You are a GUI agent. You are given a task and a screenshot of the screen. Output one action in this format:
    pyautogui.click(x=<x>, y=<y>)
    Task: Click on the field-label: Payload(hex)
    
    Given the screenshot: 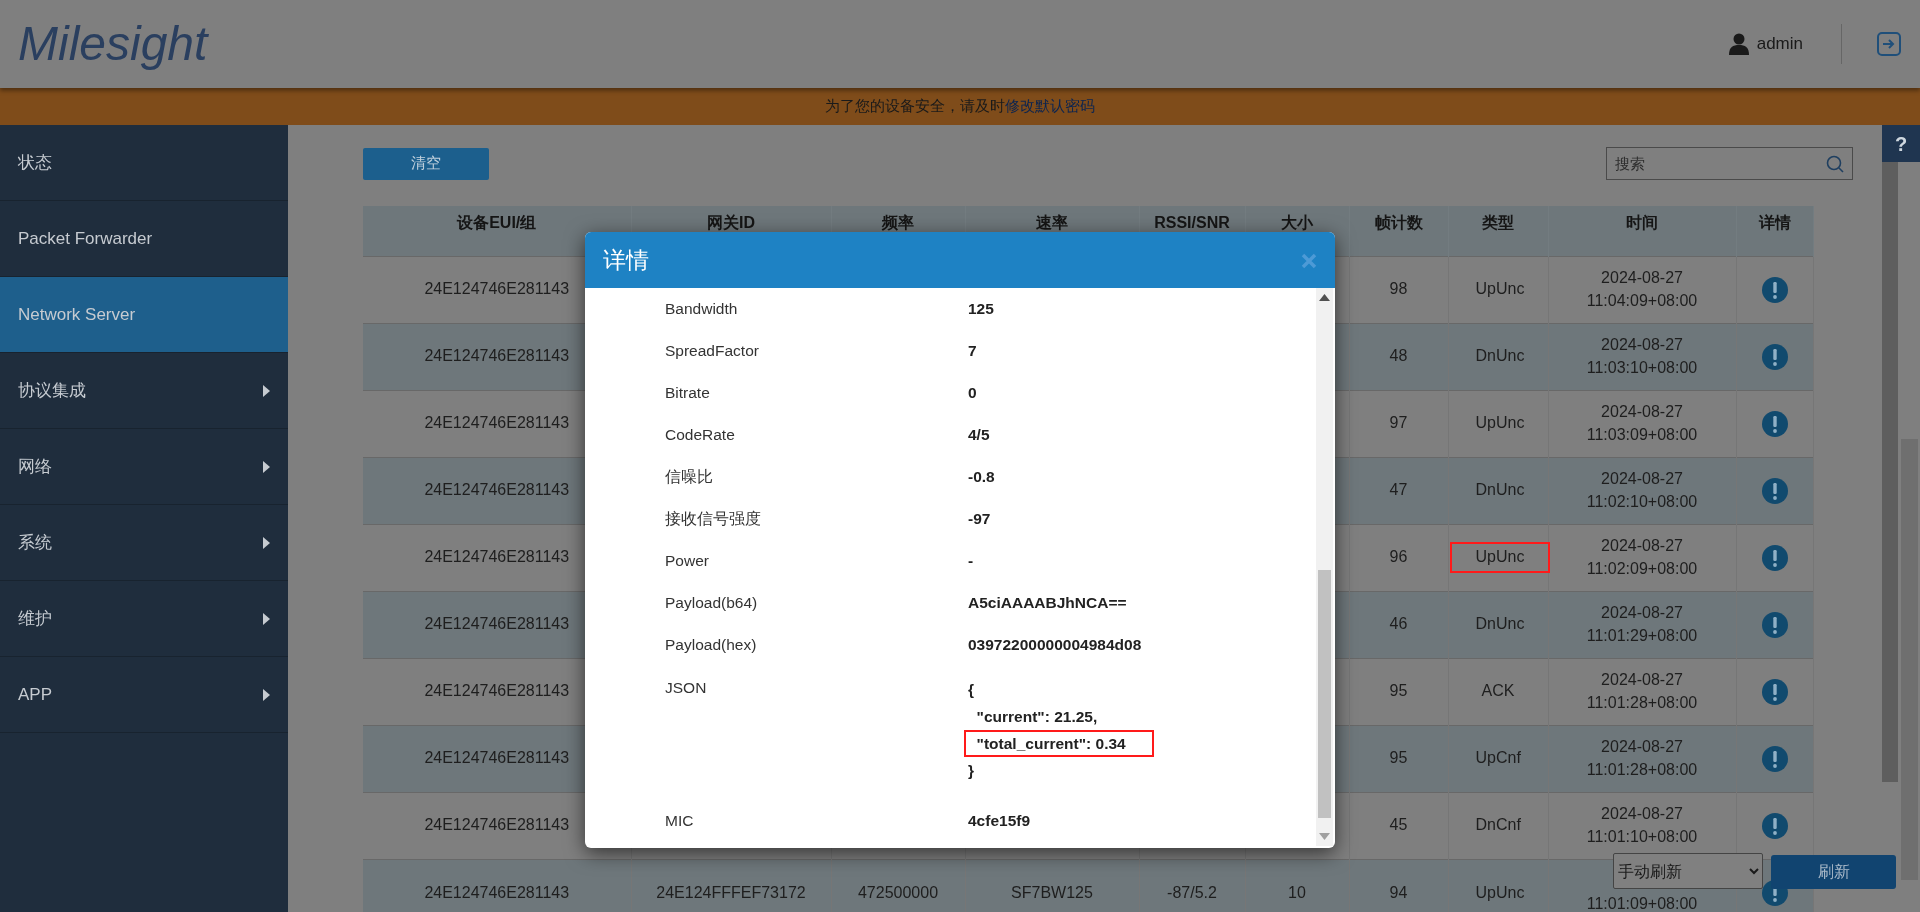 What is the action you would take?
    pyautogui.click(x=711, y=645)
    